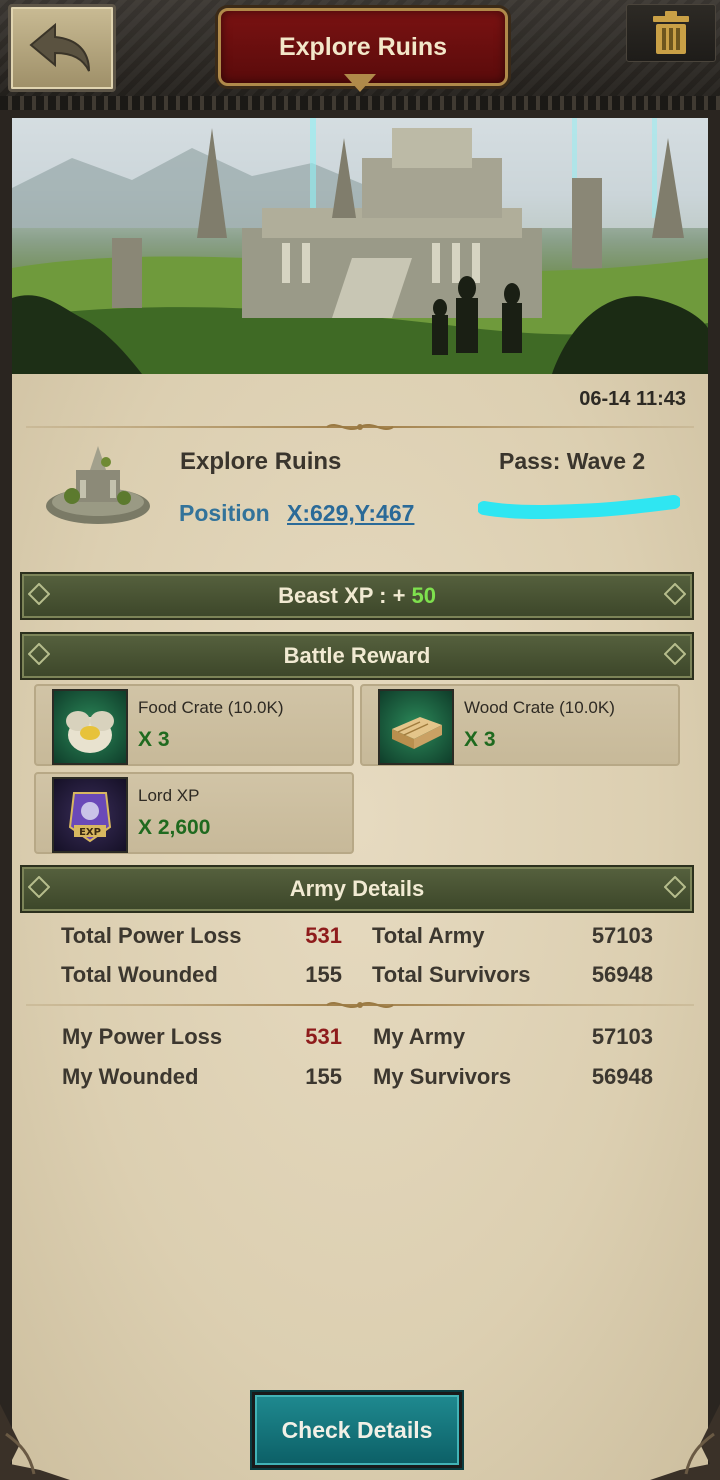  Describe the element at coordinates (428, 935) in the screenshot. I see `total-army-label: Total Army` at that location.